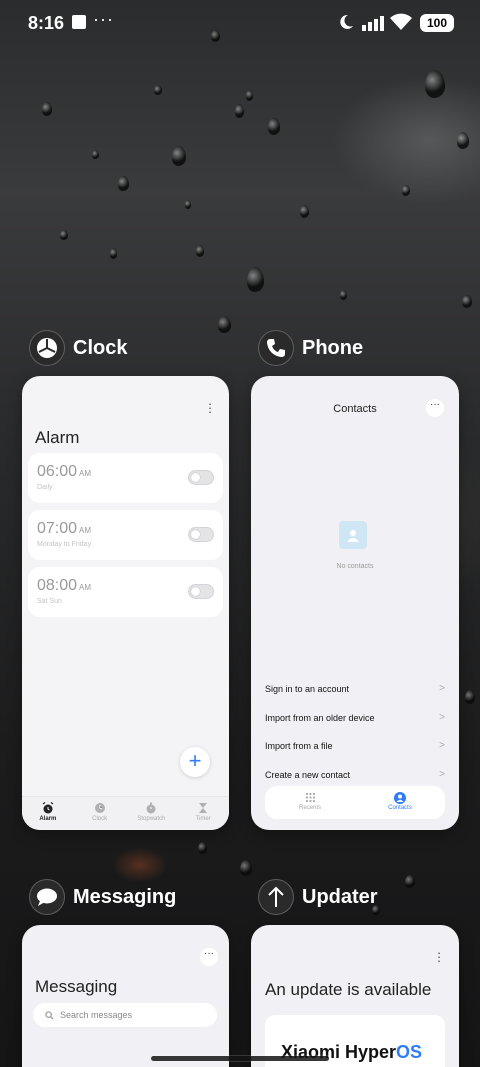  Describe the element at coordinates (125, 896) in the screenshot. I see `app-title-messaging: Messaging` at that location.